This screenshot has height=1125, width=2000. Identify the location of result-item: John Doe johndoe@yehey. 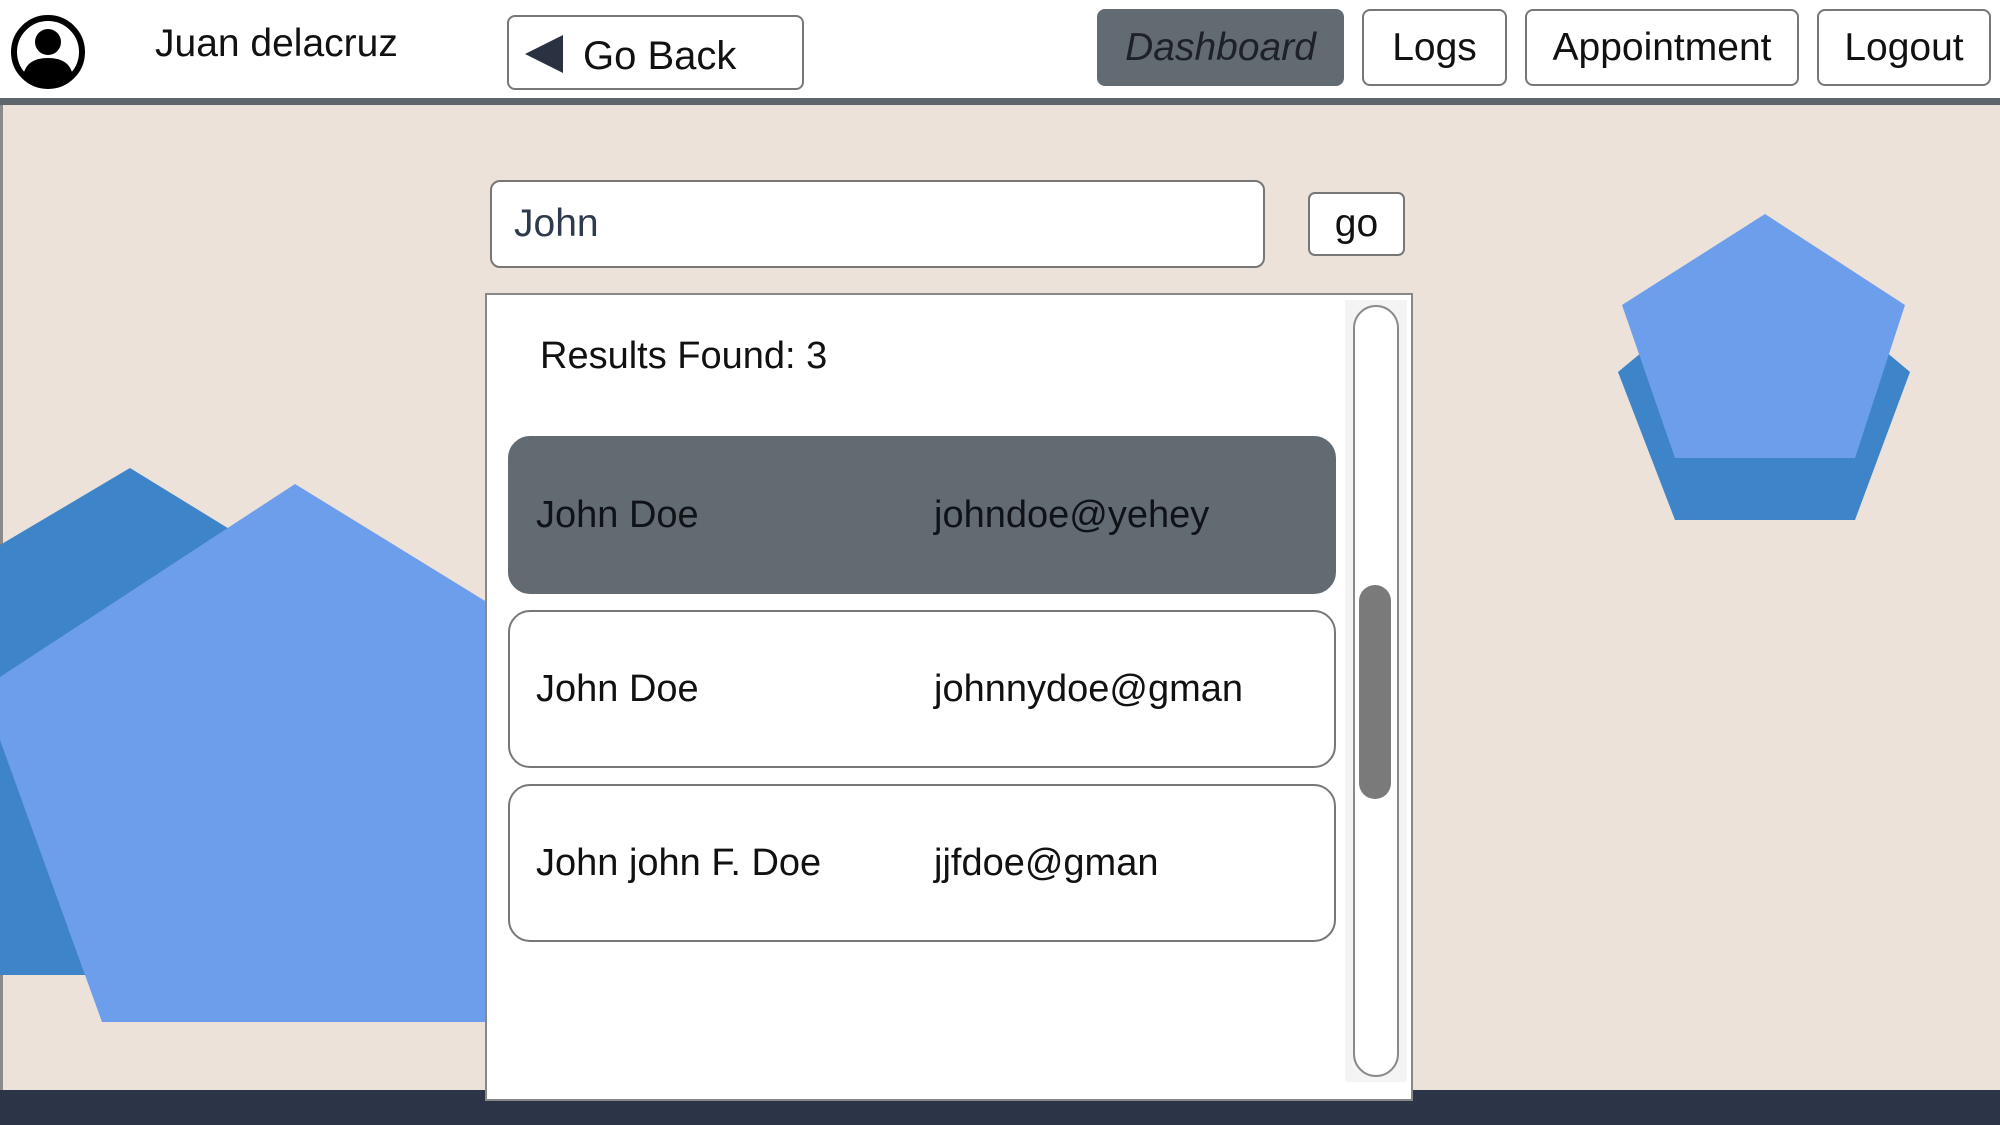
(922, 515).